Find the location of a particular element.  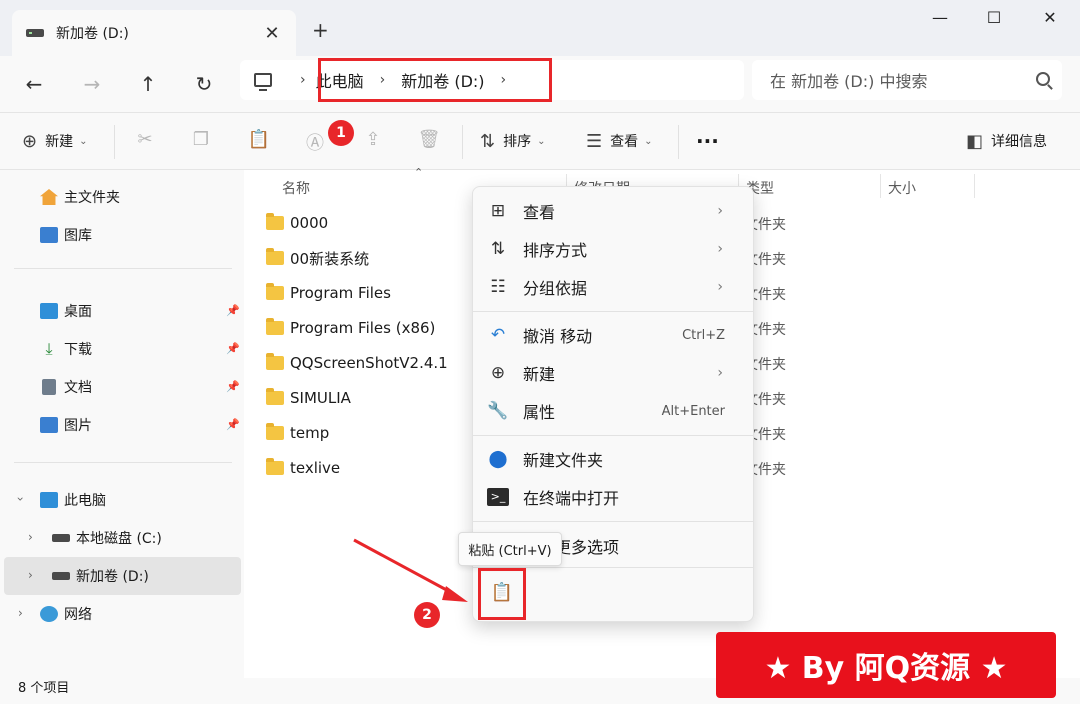

nav-item-downloads: ⤓ 下载 is located at coordinates (66, 349).